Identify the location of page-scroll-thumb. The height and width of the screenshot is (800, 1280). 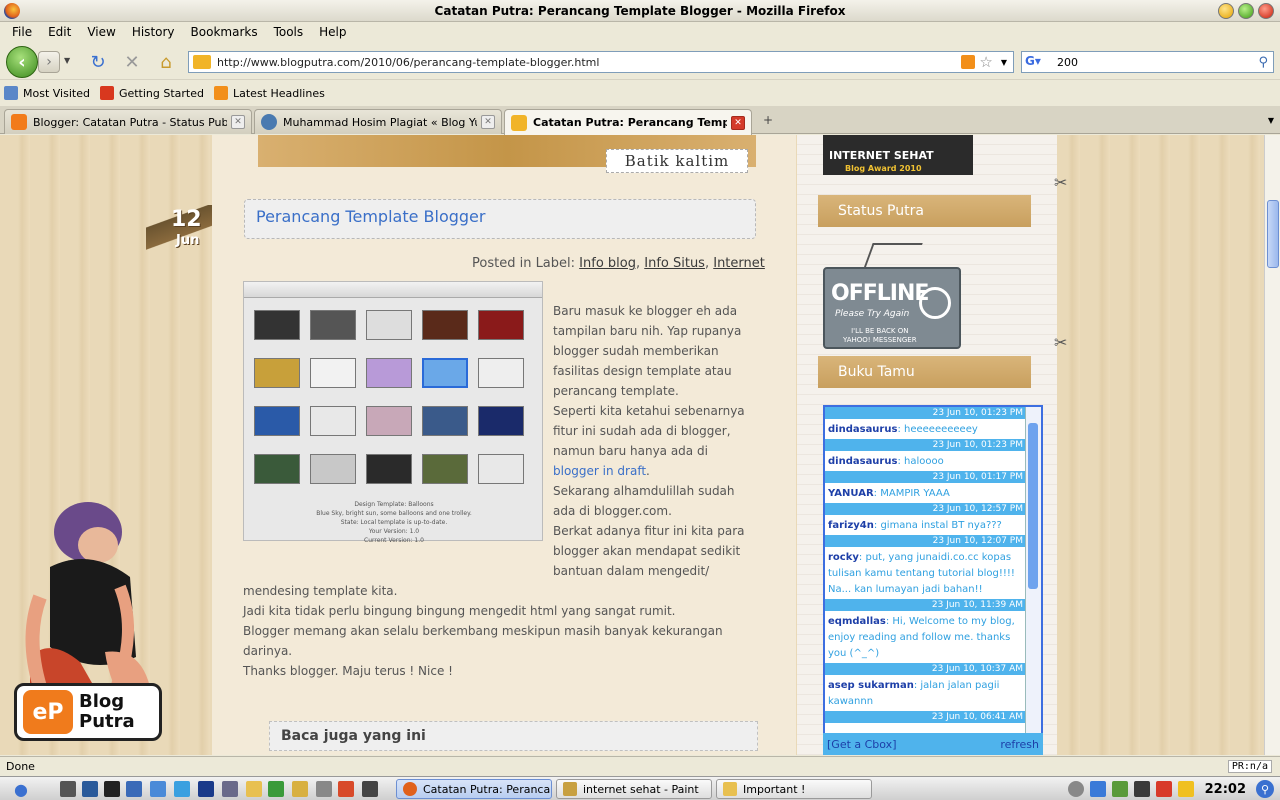
(1273, 234).